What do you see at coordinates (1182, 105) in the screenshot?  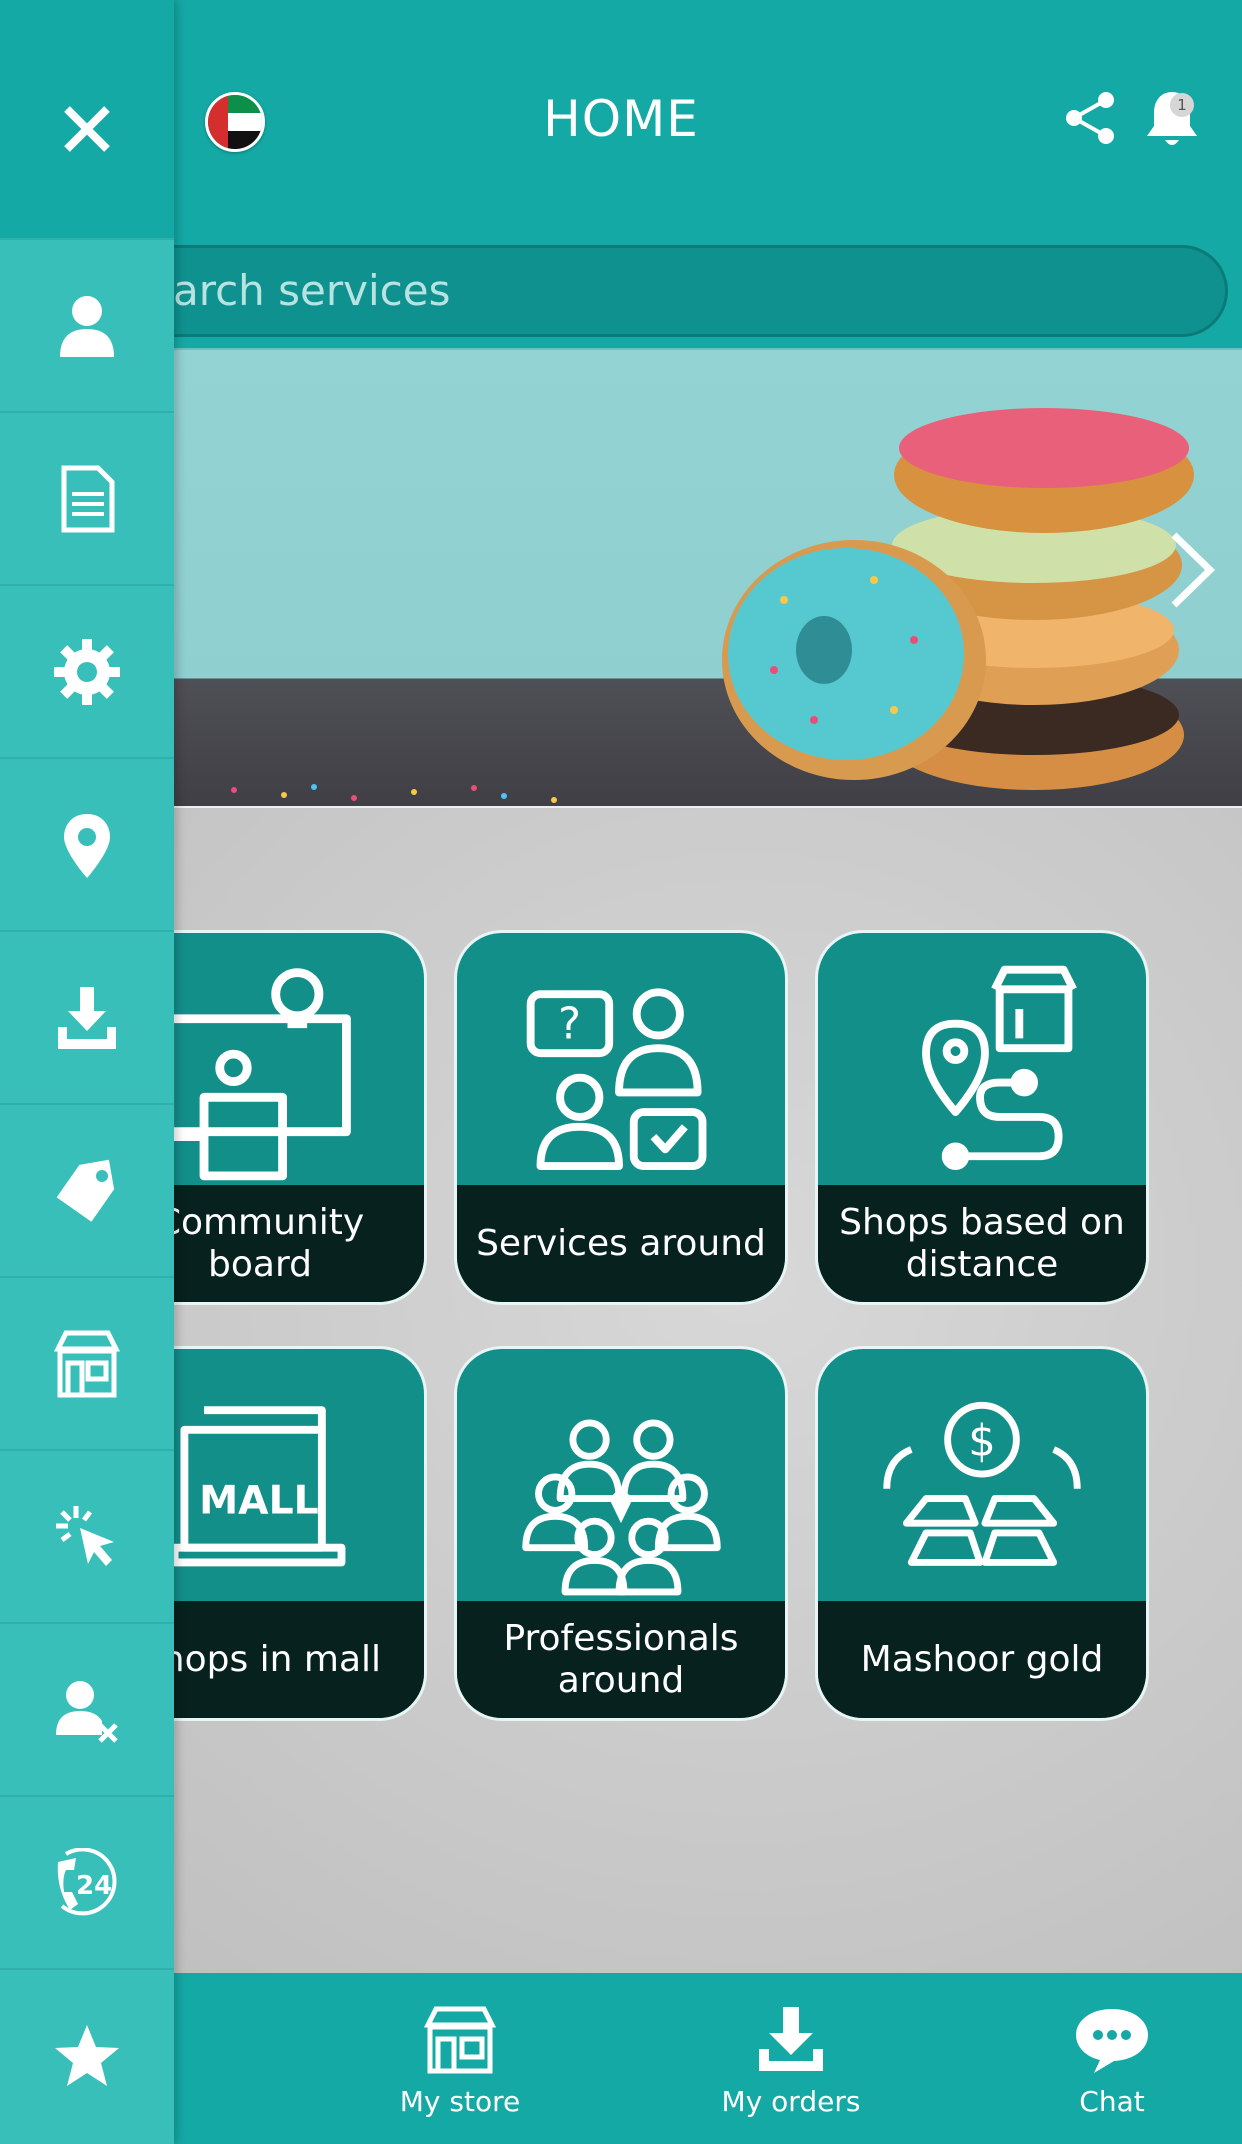 I see `notification-badge: 1` at bounding box center [1182, 105].